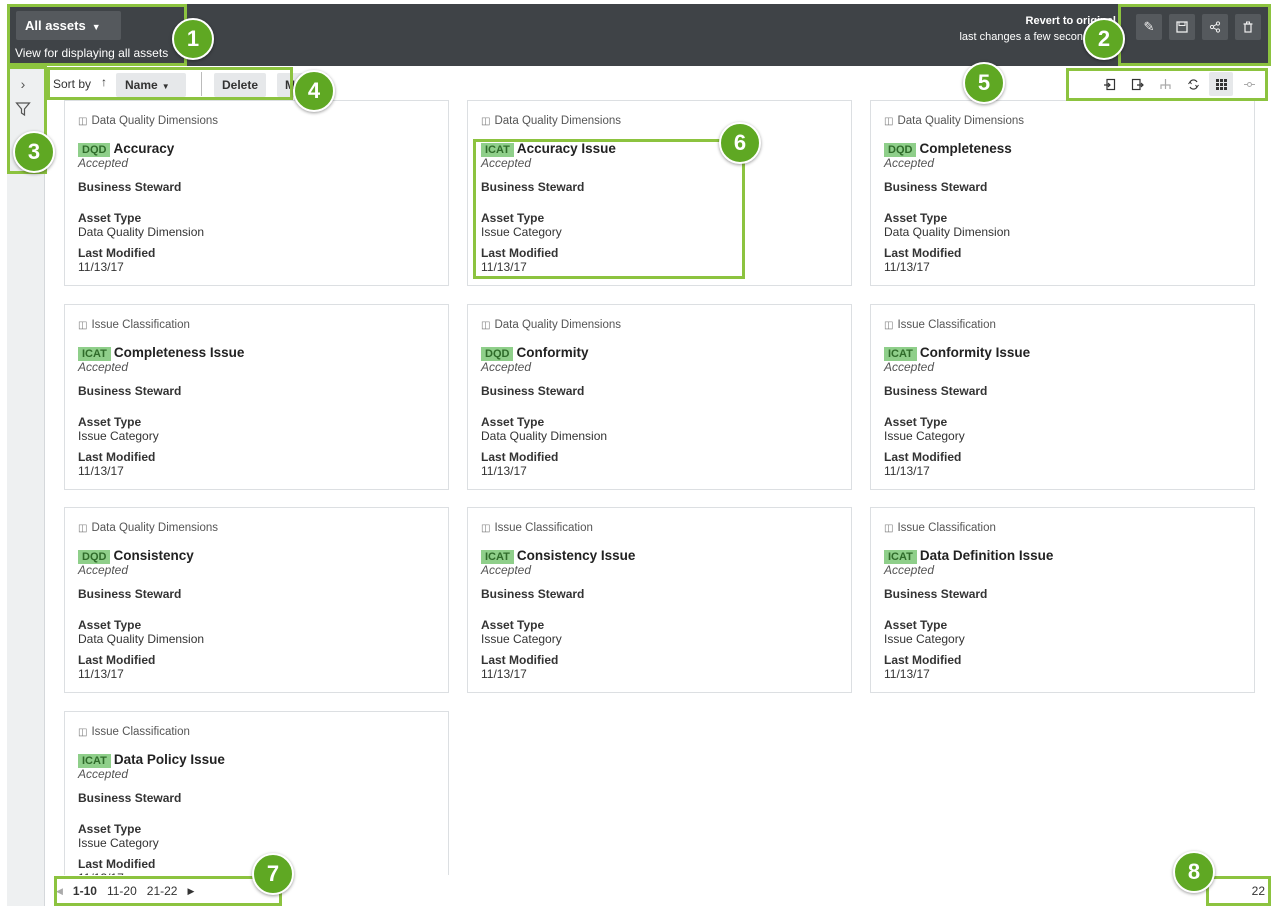 The image size is (1271, 906). I want to click on callout-badge: 4, so click(314, 91).